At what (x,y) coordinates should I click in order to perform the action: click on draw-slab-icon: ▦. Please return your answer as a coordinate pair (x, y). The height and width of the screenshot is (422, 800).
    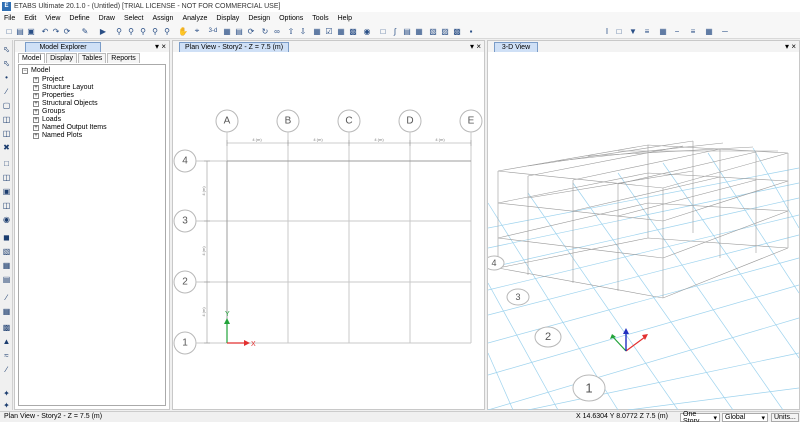
    Looking at the image, I should click on (6, 265).